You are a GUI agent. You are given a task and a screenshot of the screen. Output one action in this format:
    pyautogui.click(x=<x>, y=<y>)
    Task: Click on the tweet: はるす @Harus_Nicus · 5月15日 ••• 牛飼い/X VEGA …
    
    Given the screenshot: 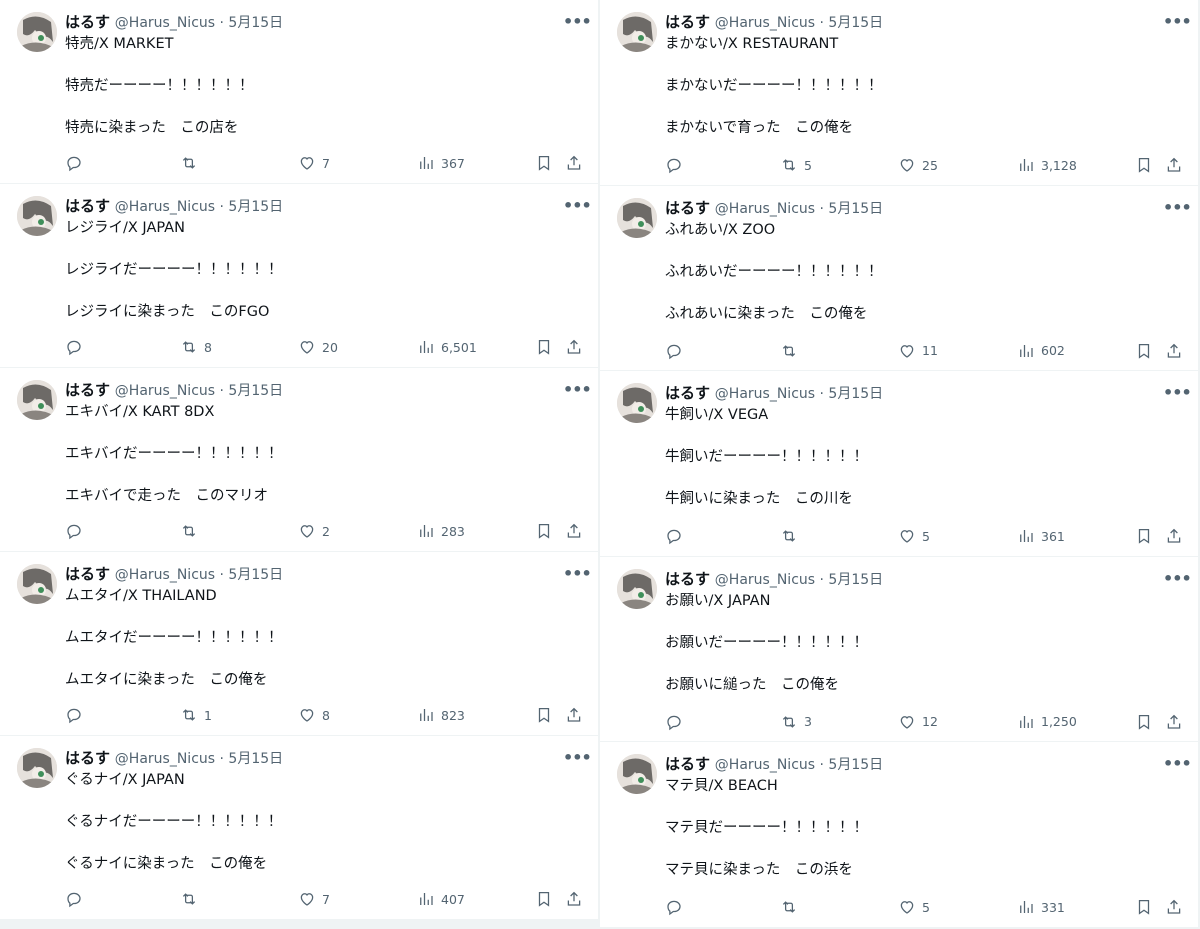 What is the action you would take?
    pyautogui.click(x=899, y=464)
    